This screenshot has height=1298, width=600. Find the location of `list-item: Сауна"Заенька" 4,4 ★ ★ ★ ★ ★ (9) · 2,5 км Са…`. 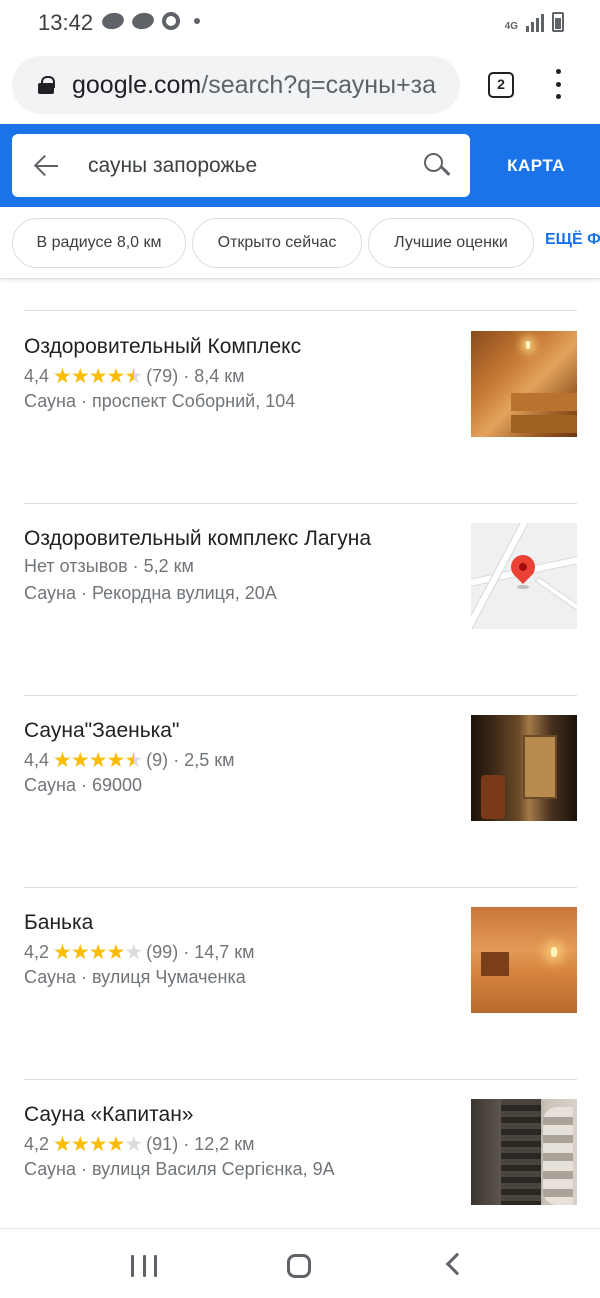

list-item: Сауна"Заенька" 4,4 ★ ★ ★ ★ ★ (9) · 2,5 км Са… is located at coordinates (300, 791).